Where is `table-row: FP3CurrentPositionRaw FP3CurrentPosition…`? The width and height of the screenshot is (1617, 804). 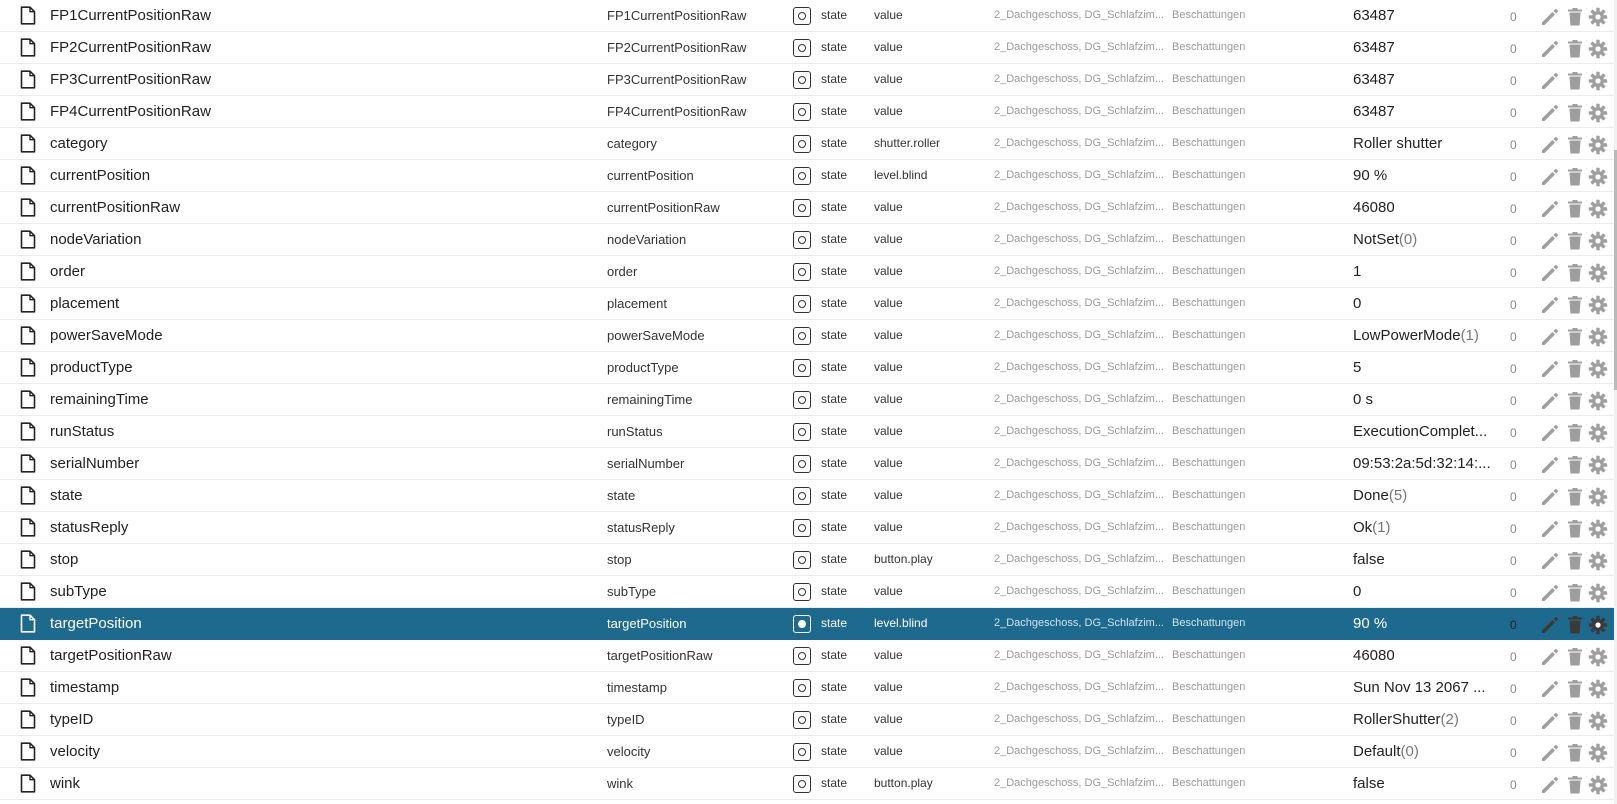 table-row: FP3CurrentPositionRaw FP3CurrentPosition… is located at coordinates (808, 80).